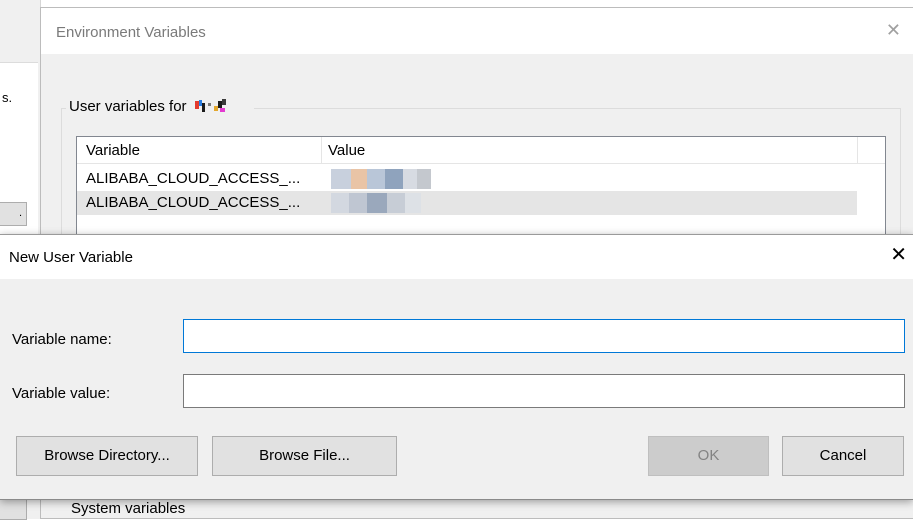 The height and width of the screenshot is (520, 913). Describe the element at coordinates (61, 393) in the screenshot. I see `variable-value-label: Variable value:` at that location.